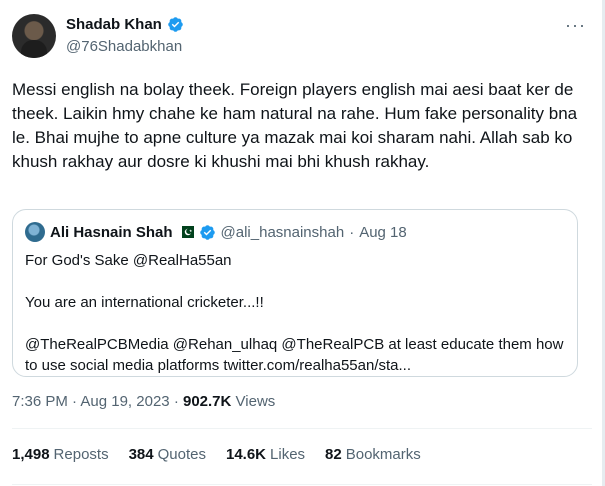 The height and width of the screenshot is (486, 605). What do you see at coordinates (207, 401) in the screenshot?
I see `views-count: 902.7K` at bounding box center [207, 401].